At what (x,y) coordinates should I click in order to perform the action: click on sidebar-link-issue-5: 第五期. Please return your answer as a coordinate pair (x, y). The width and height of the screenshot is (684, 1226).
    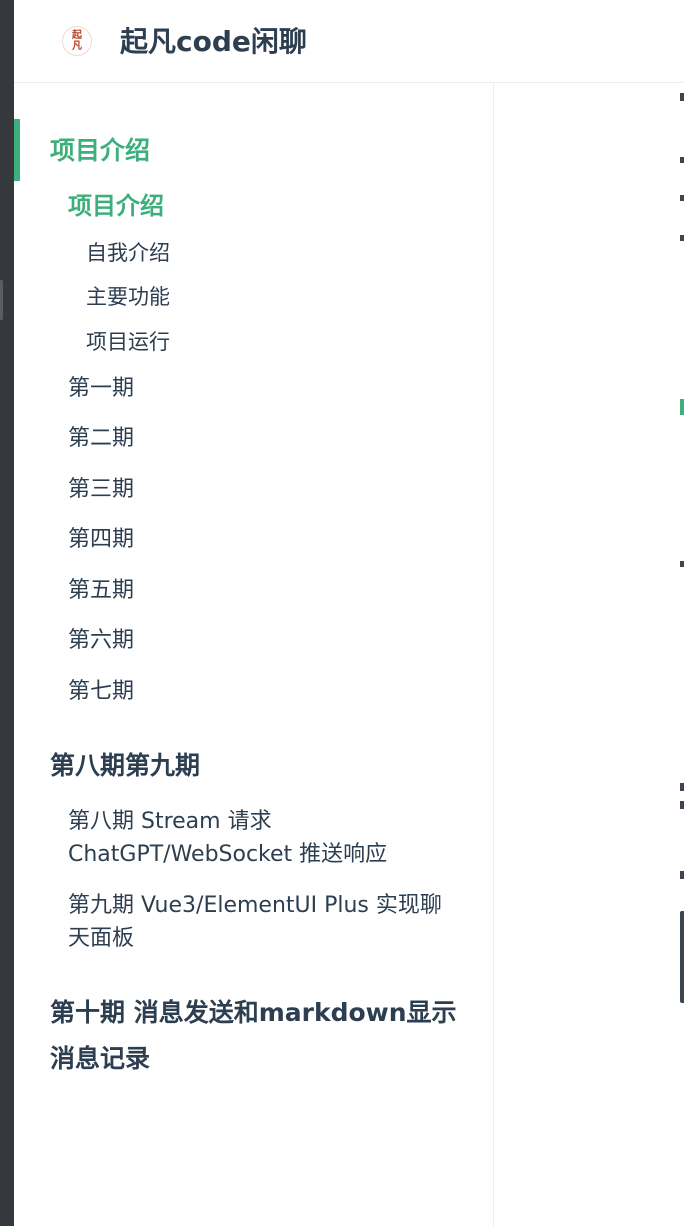
    Looking at the image, I should click on (101, 591).